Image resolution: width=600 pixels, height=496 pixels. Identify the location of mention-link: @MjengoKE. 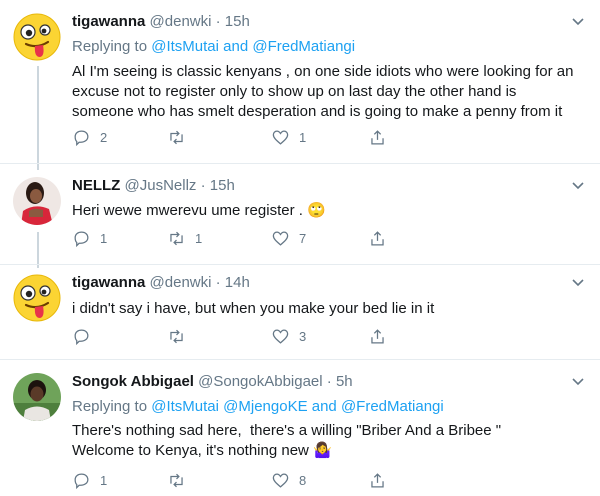
(265, 406).